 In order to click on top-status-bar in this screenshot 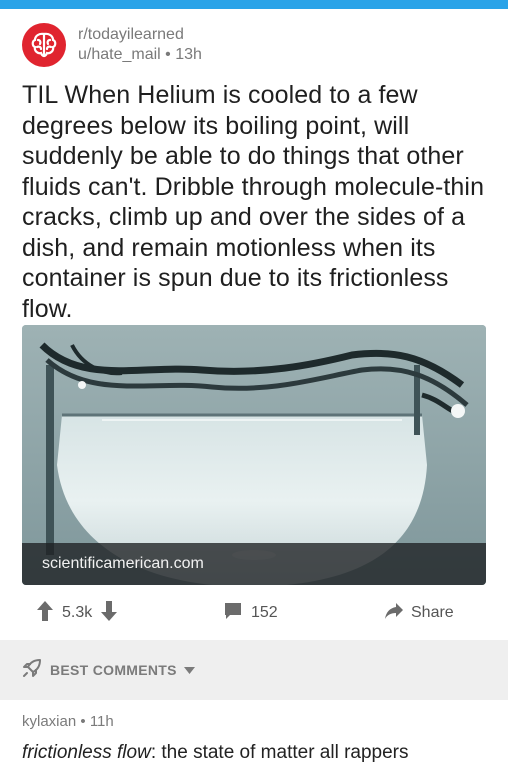, I will do `click(254, 4)`.